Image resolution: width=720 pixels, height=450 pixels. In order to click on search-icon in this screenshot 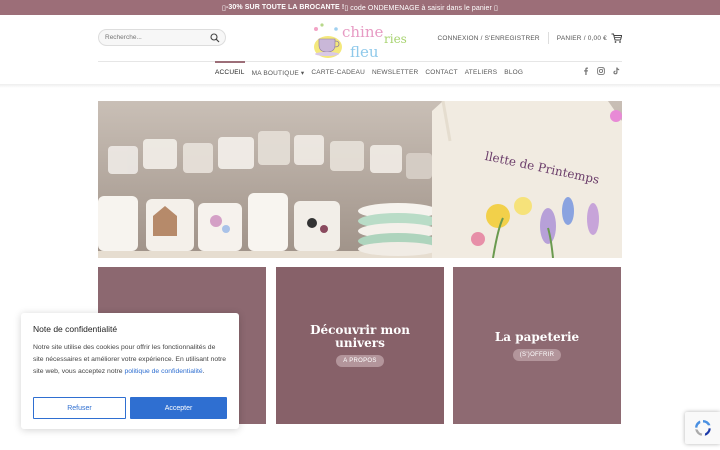, I will do `click(215, 38)`.